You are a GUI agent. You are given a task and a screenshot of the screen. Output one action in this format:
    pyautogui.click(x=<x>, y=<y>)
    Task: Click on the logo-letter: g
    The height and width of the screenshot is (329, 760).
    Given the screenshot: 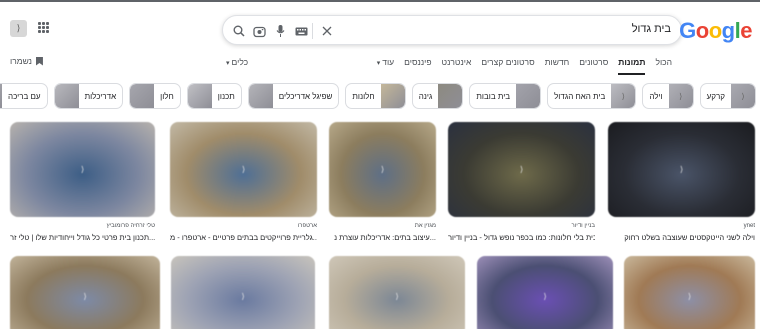 What is the action you would take?
    pyautogui.click(x=728, y=30)
    